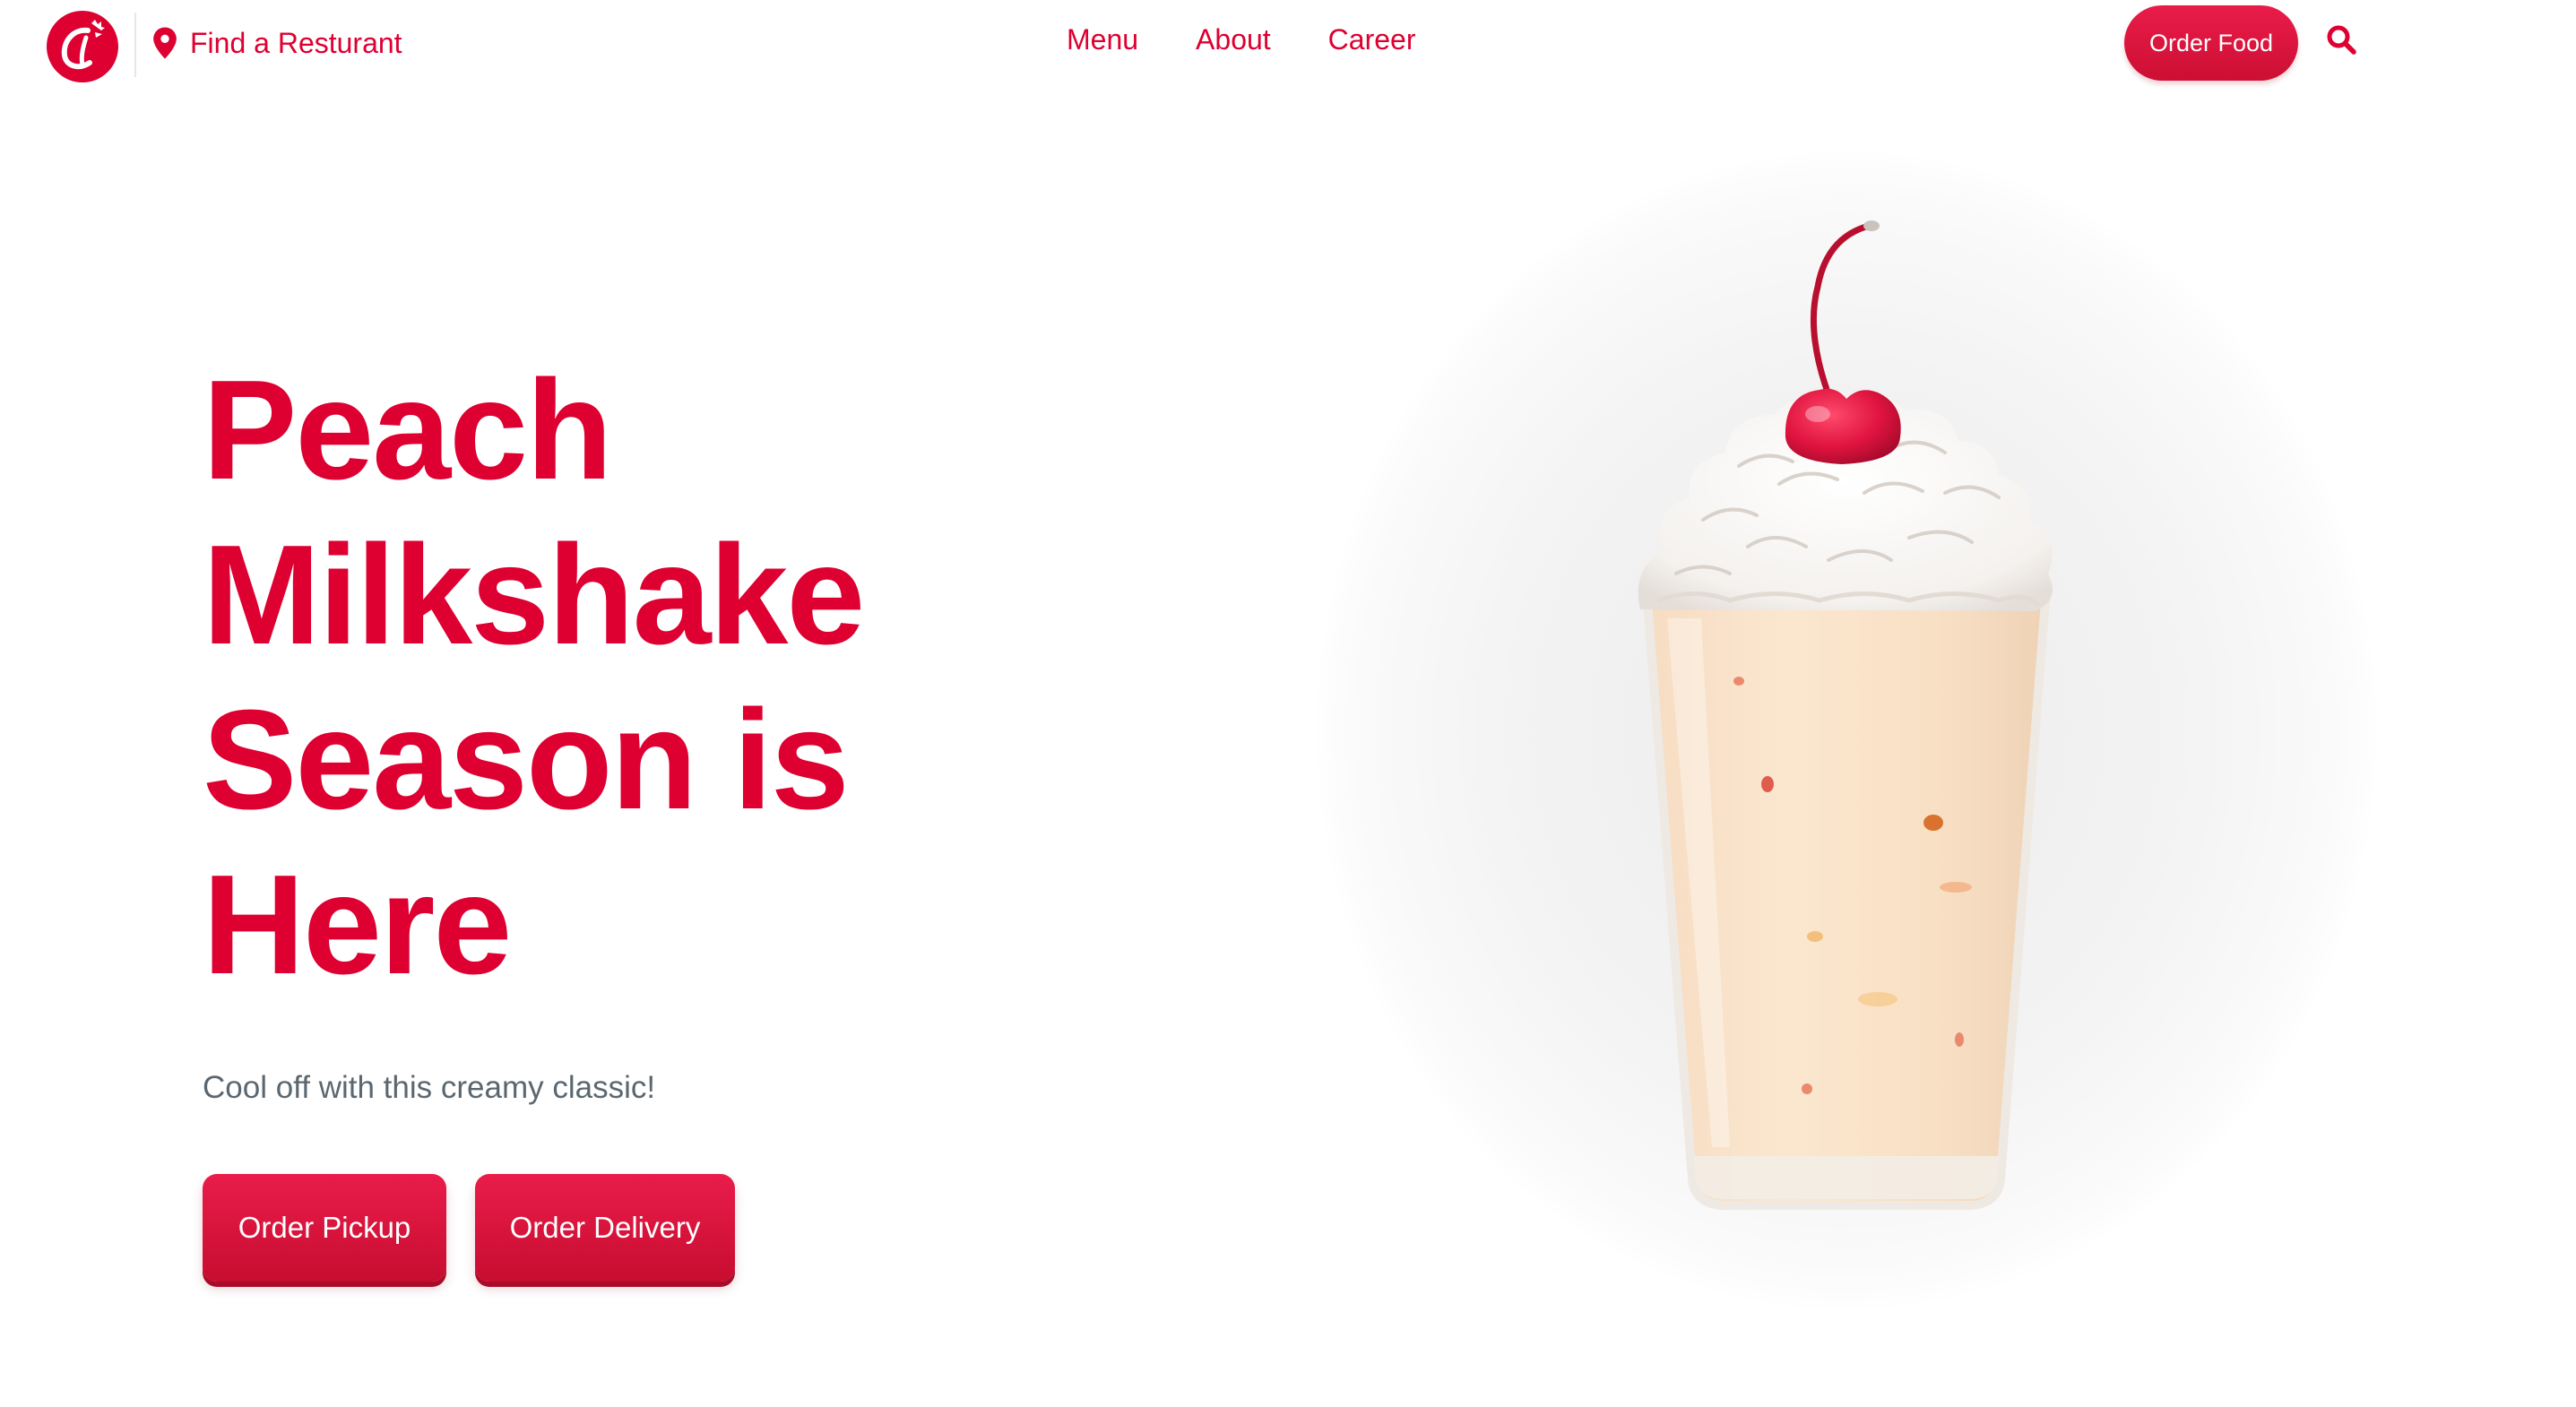 Image resolution: width=2576 pixels, height=1407 pixels. I want to click on order-delivery-button: Order Delivery, so click(605, 1228).